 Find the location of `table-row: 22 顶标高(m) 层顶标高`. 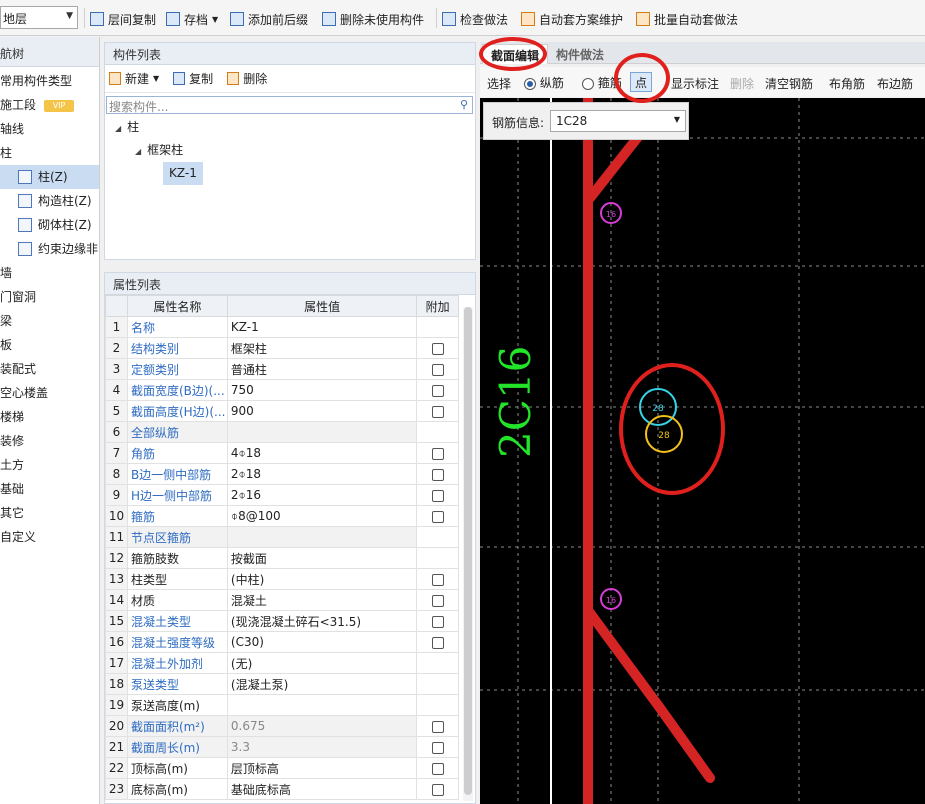

table-row: 22 顶标高(m) 层顶标高 is located at coordinates (282, 768).